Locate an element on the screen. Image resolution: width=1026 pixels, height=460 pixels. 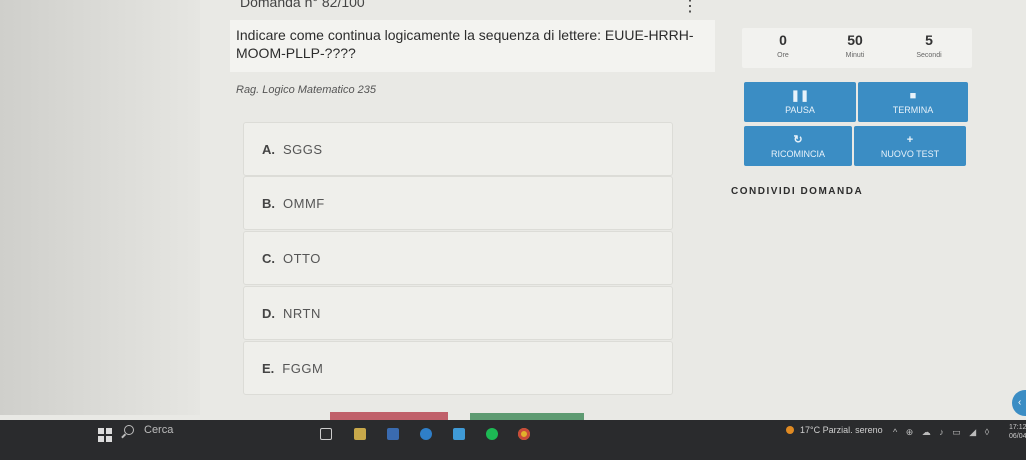
progress-correct-bar is located at coordinates (527, 416).